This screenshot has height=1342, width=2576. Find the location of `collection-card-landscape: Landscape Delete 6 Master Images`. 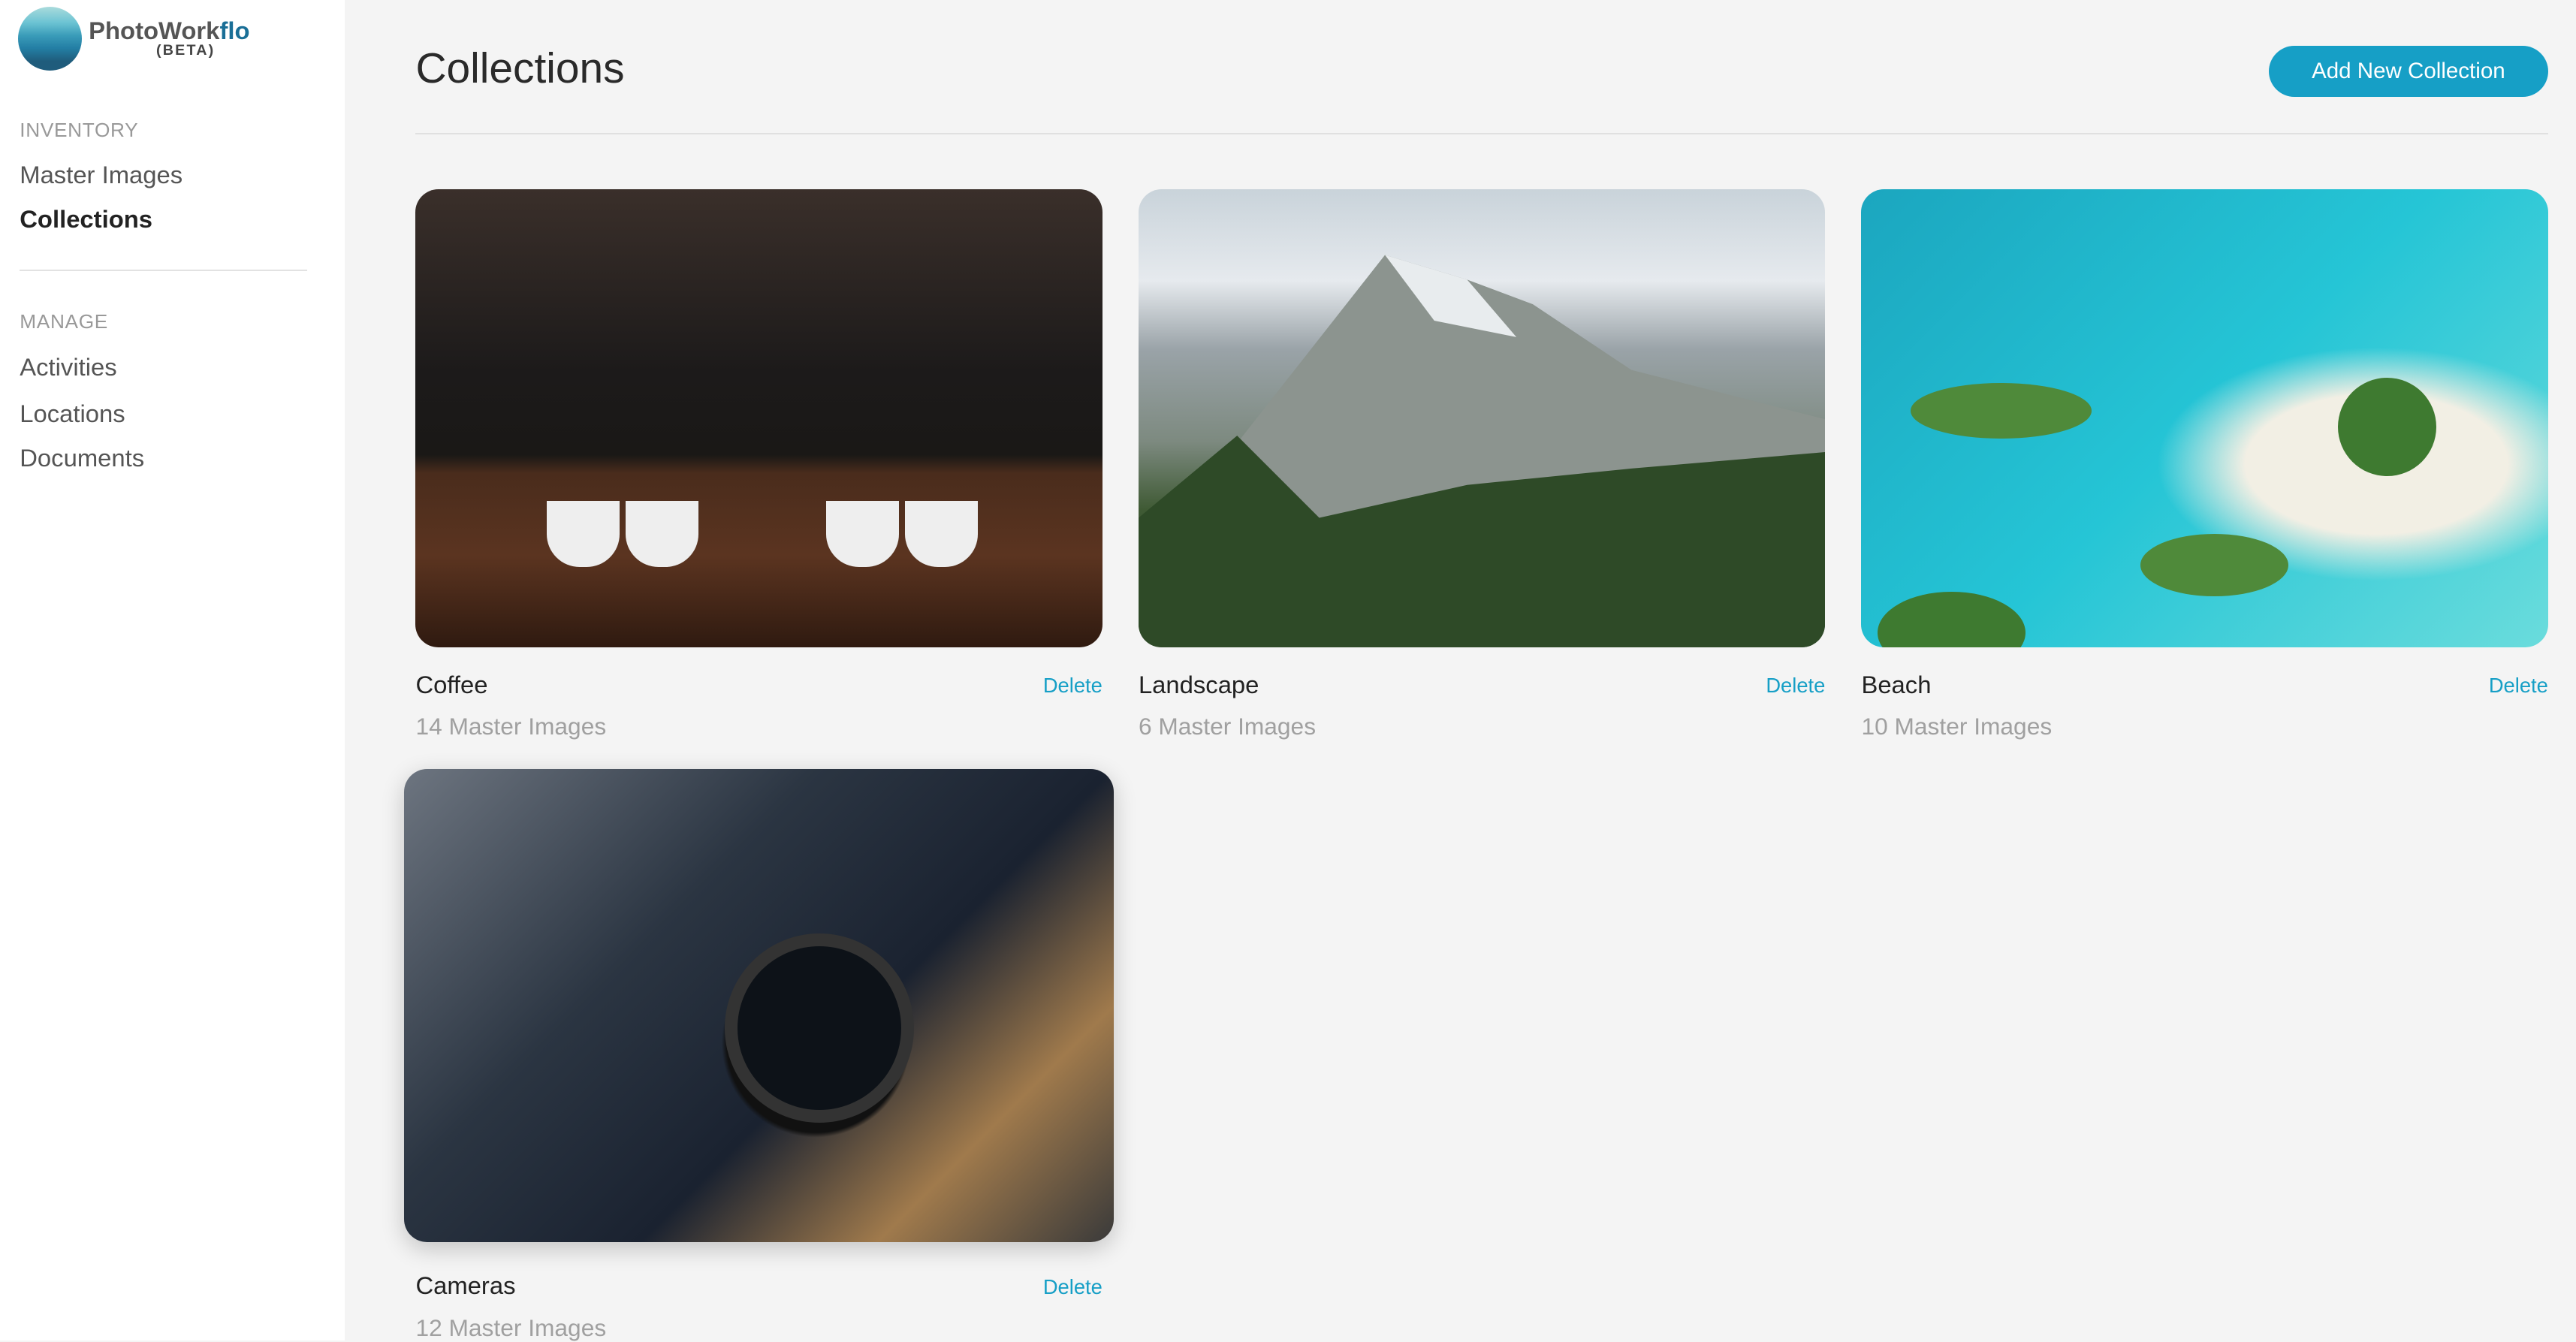

collection-card-landscape: Landscape Delete 6 Master Images is located at coordinates (1482, 464).